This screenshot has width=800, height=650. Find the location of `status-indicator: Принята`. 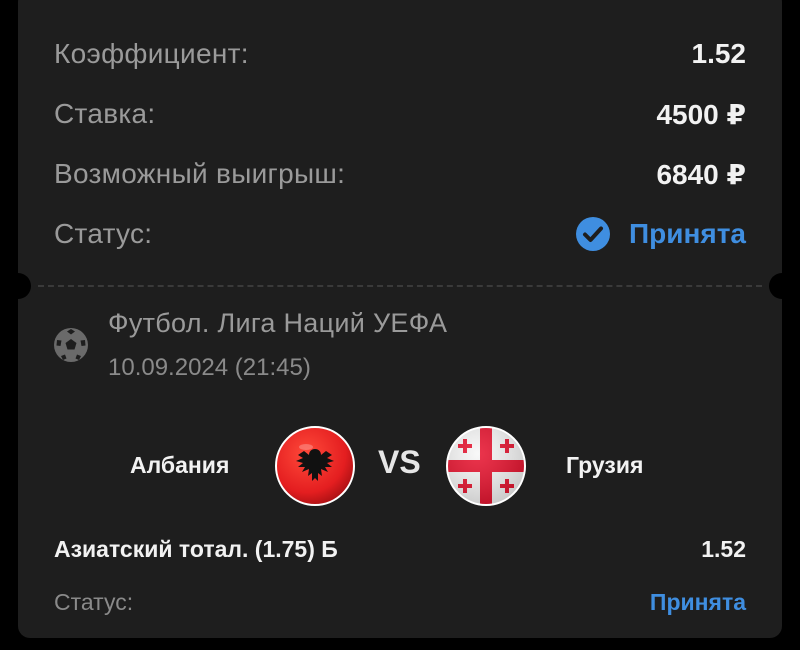

status-indicator: Принята is located at coordinates (660, 234).